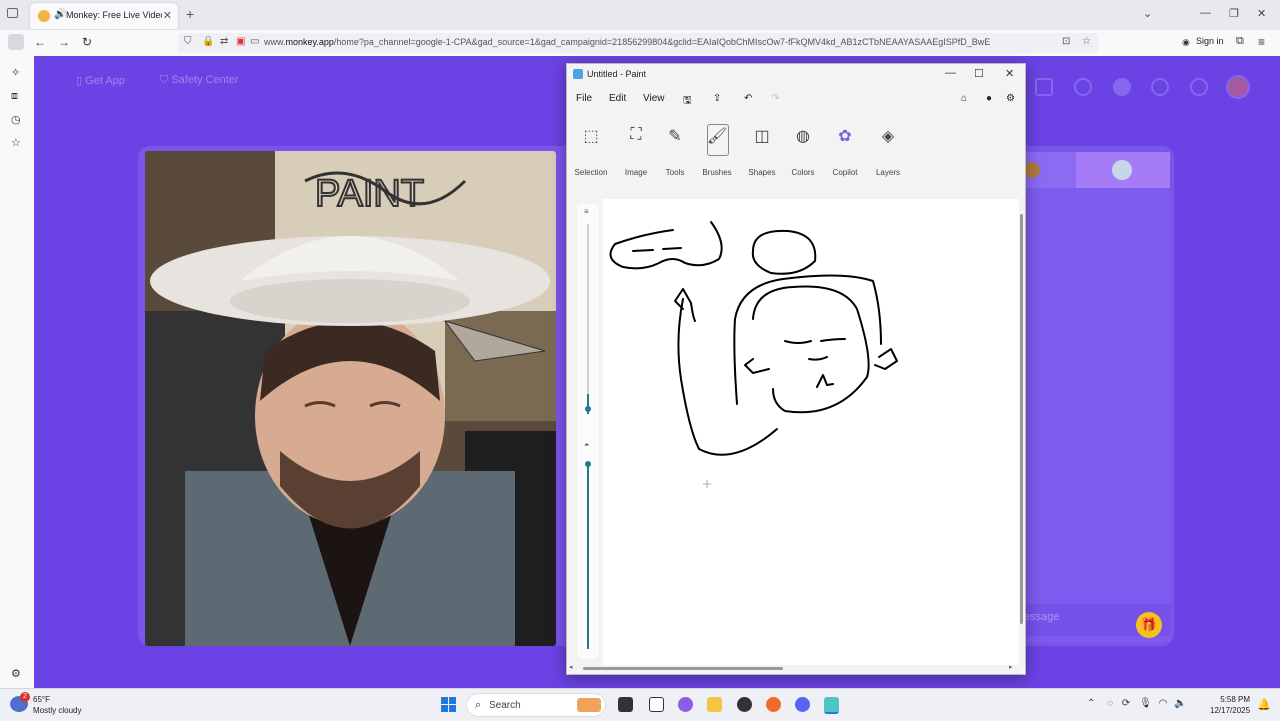 This screenshot has width=1280, height=721. What do you see at coordinates (254, 41) in the screenshot?
I see `screen-sharing-icon: ▭` at bounding box center [254, 41].